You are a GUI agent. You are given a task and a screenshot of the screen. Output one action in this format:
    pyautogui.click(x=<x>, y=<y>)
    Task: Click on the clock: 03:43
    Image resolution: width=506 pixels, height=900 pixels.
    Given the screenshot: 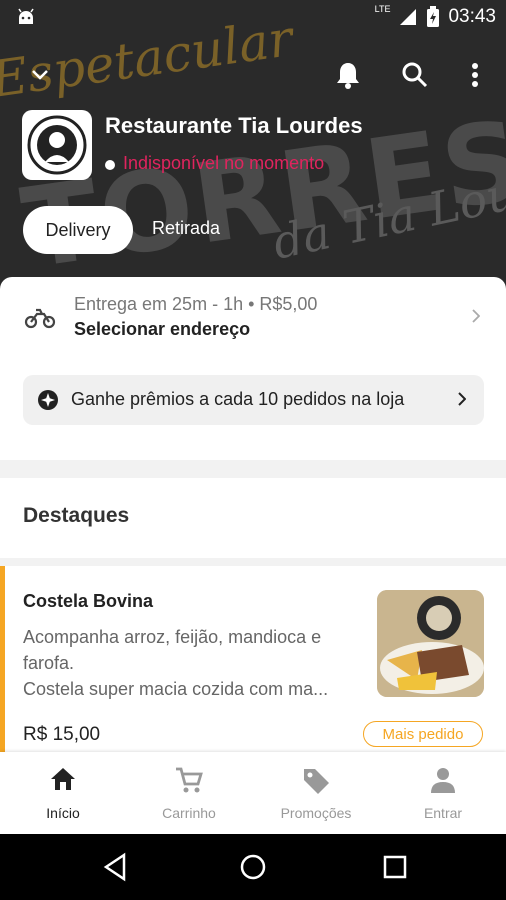 What is the action you would take?
    pyautogui.click(x=472, y=16)
    